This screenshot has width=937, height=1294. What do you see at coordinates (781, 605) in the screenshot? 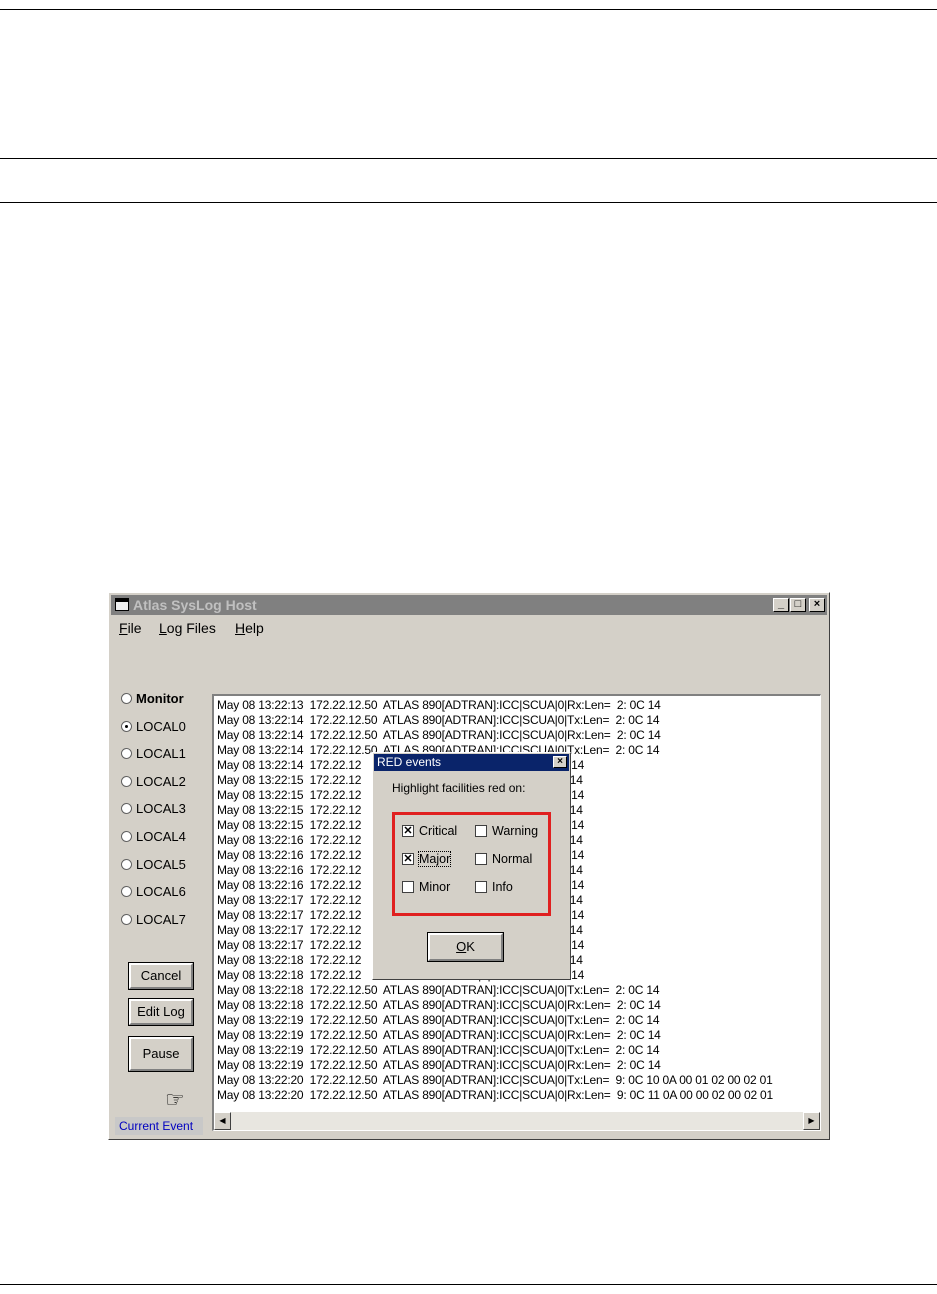
I see `minimize-button: _` at bounding box center [781, 605].